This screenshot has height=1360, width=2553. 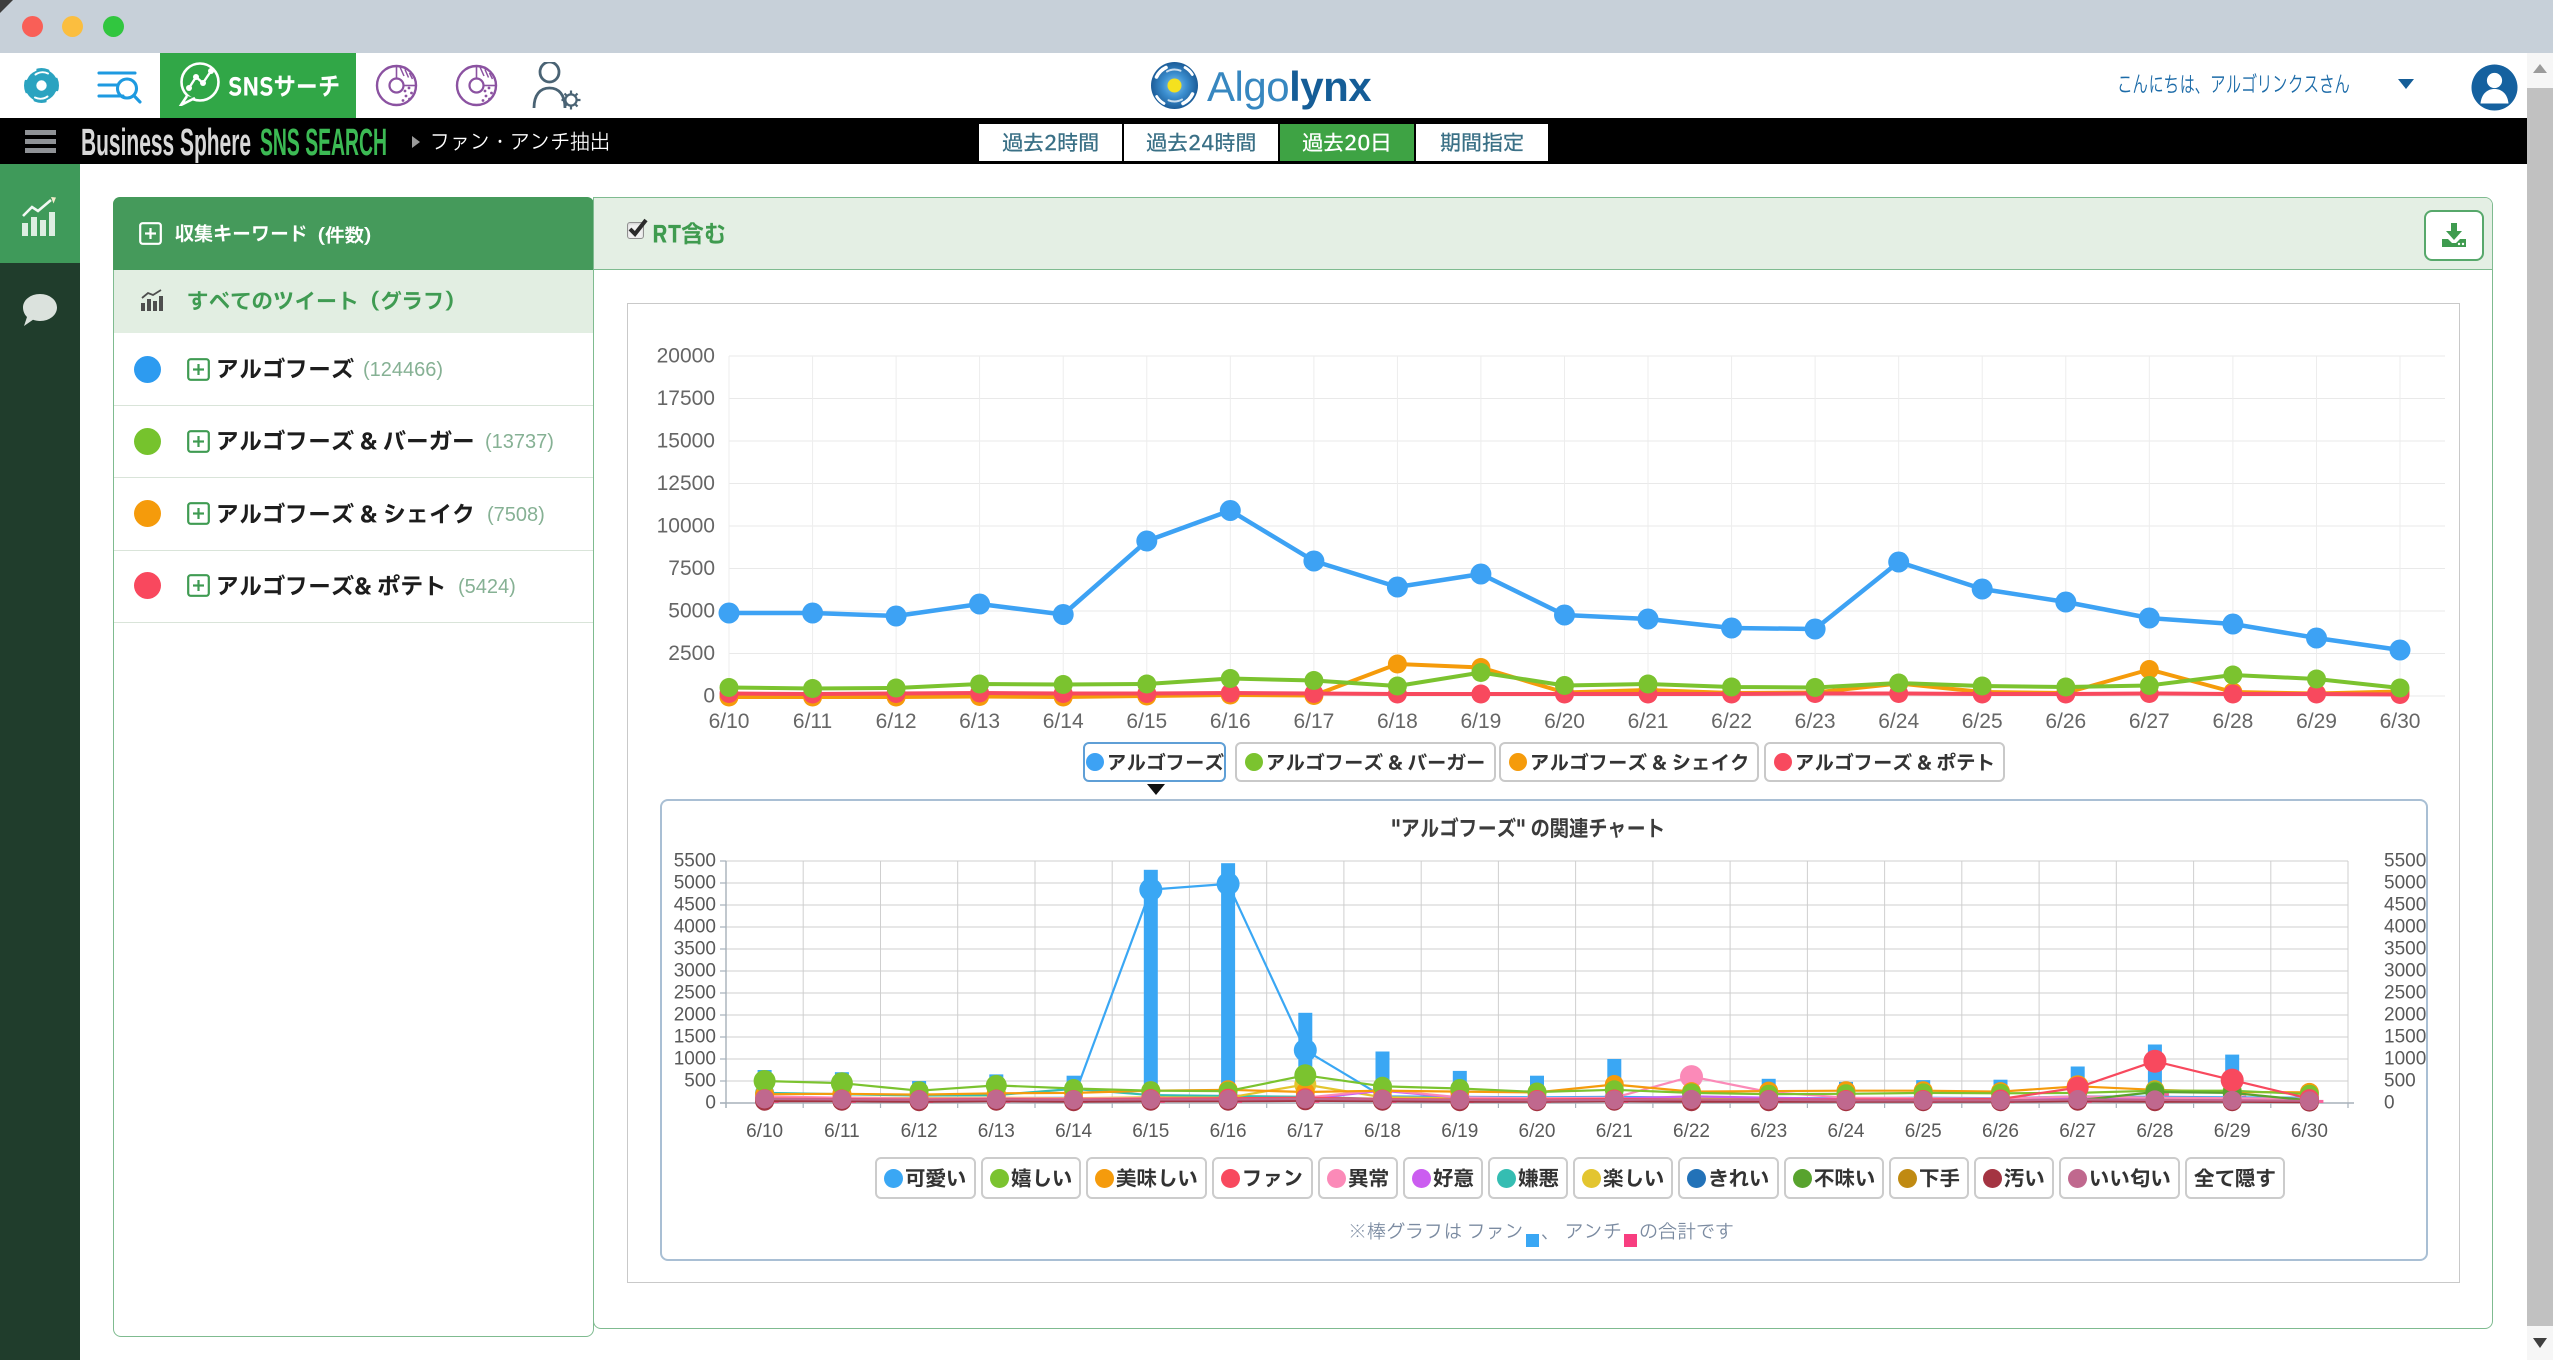 I want to click on svg-text: 17500, so click(x=686, y=398).